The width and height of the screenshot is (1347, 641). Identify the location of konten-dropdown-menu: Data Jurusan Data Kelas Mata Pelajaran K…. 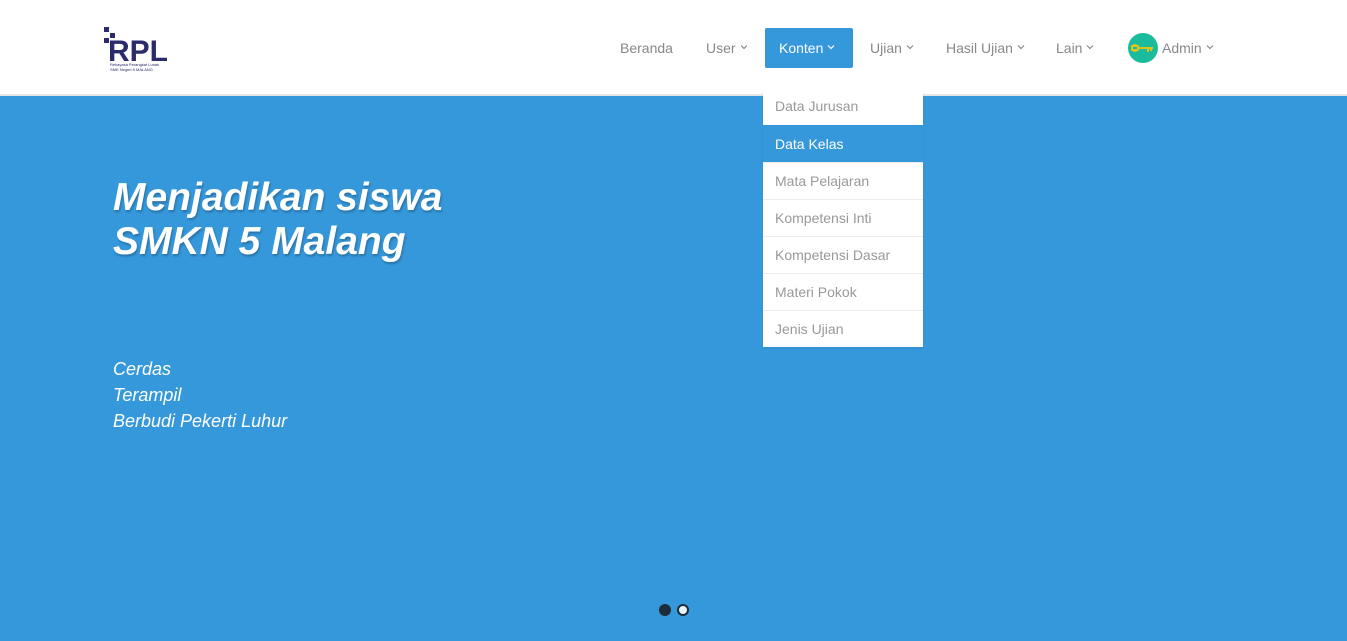
(843, 217).